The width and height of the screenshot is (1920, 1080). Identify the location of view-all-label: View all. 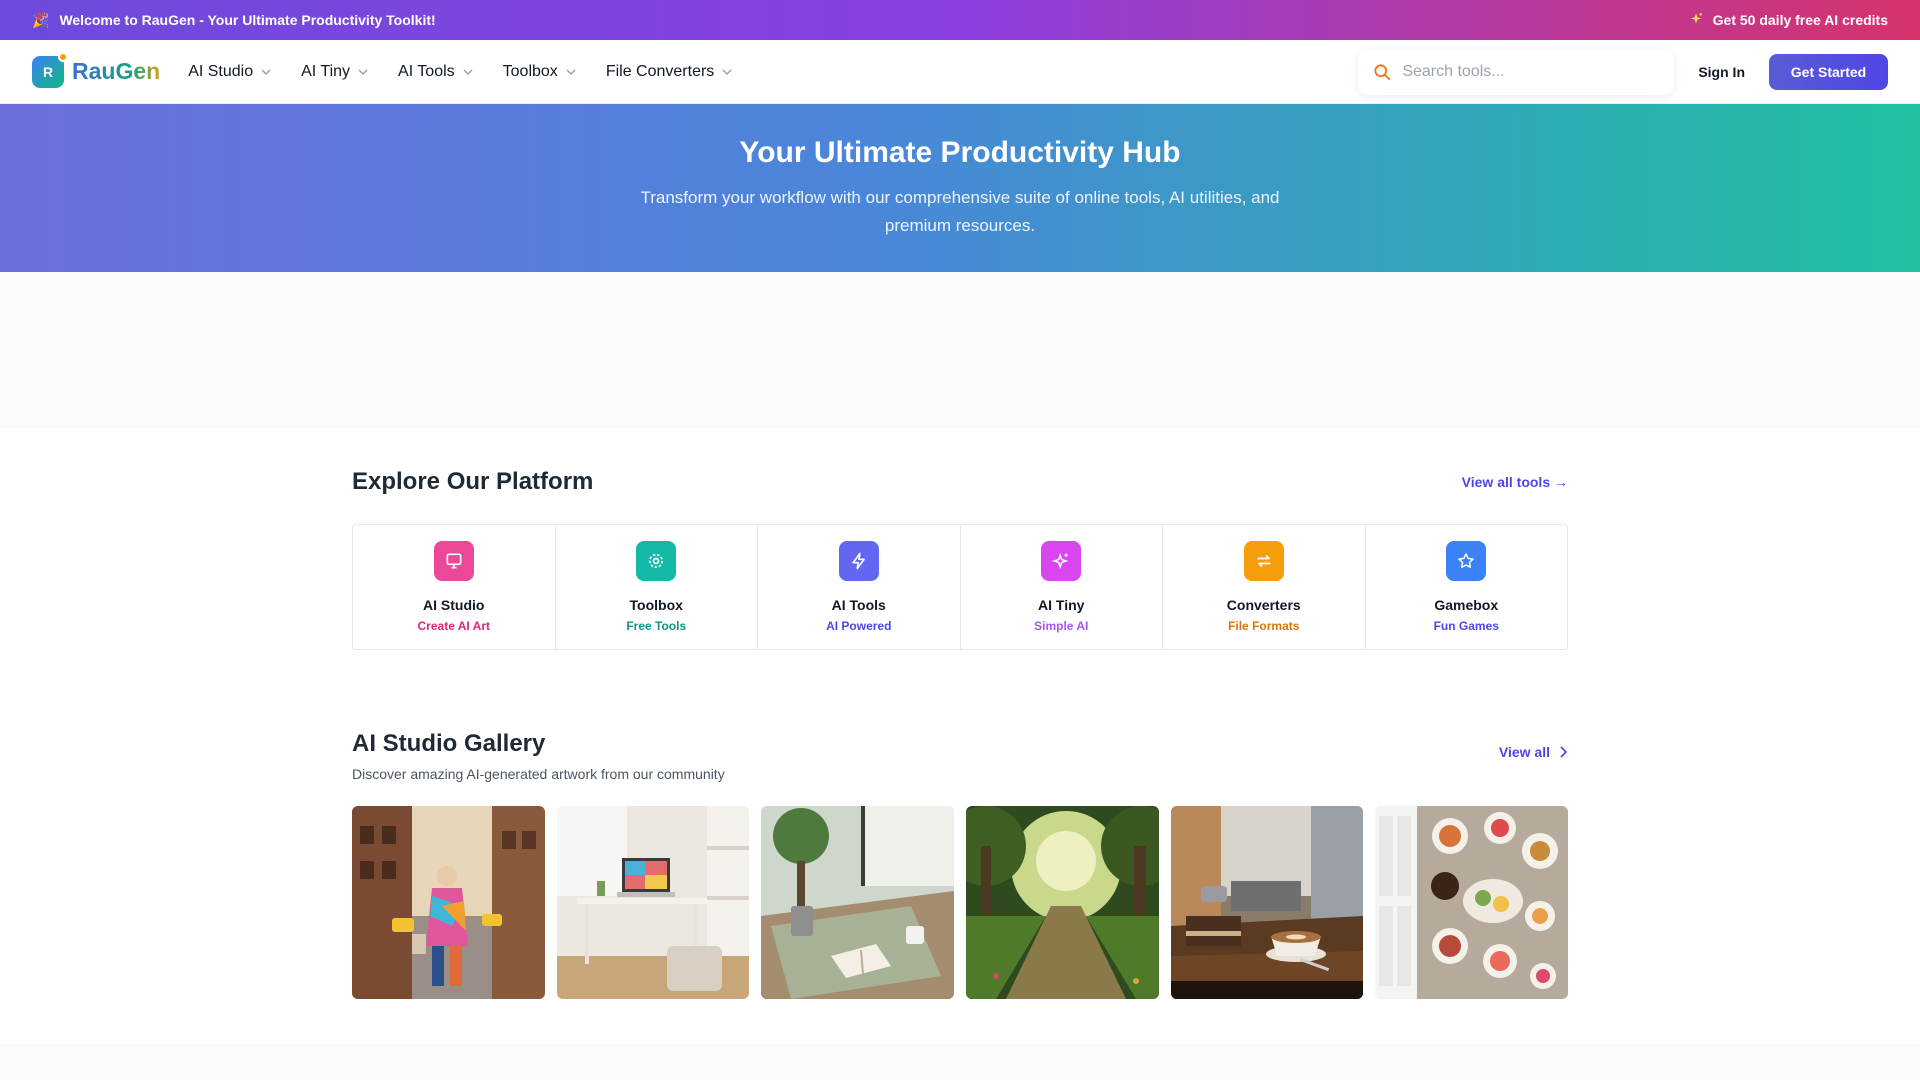
(1524, 752).